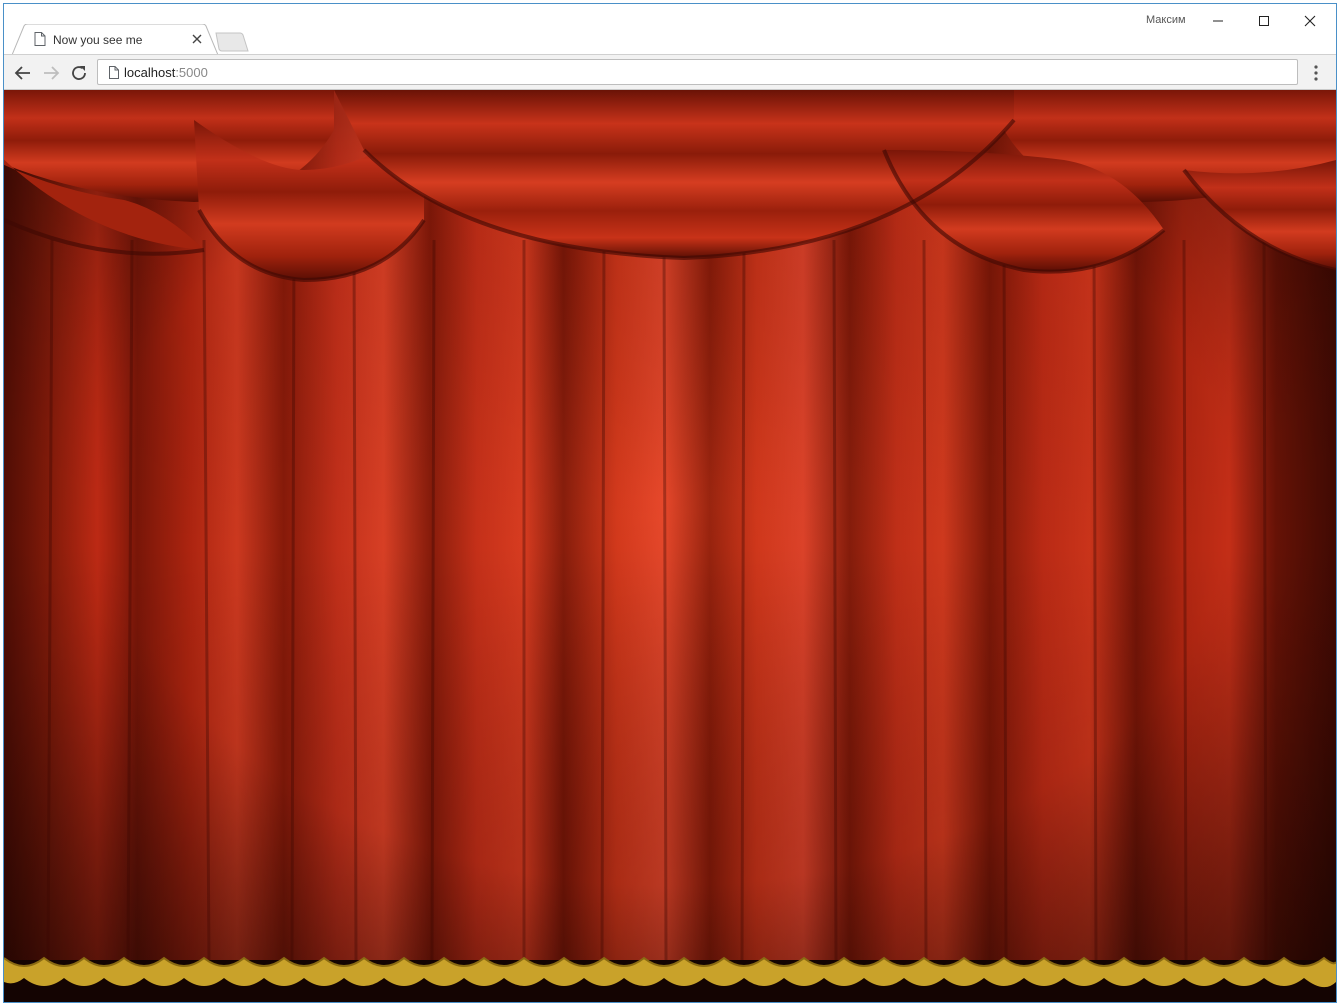 Image resolution: width=1340 pixels, height=1007 pixels. I want to click on url-text: localhost:5000, so click(166, 72).